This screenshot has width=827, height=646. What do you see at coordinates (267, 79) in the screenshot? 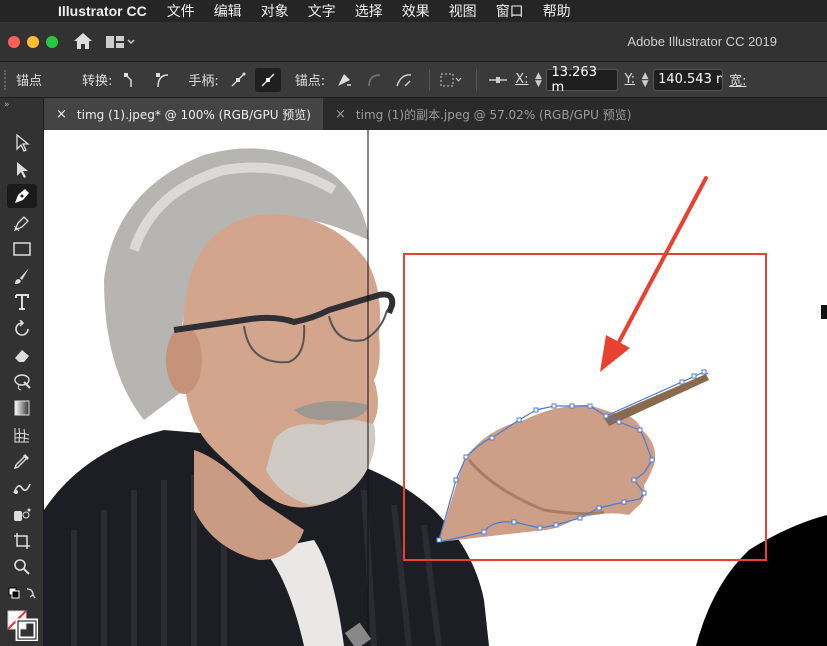
I see `hide-handles-icon` at bounding box center [267, 79].